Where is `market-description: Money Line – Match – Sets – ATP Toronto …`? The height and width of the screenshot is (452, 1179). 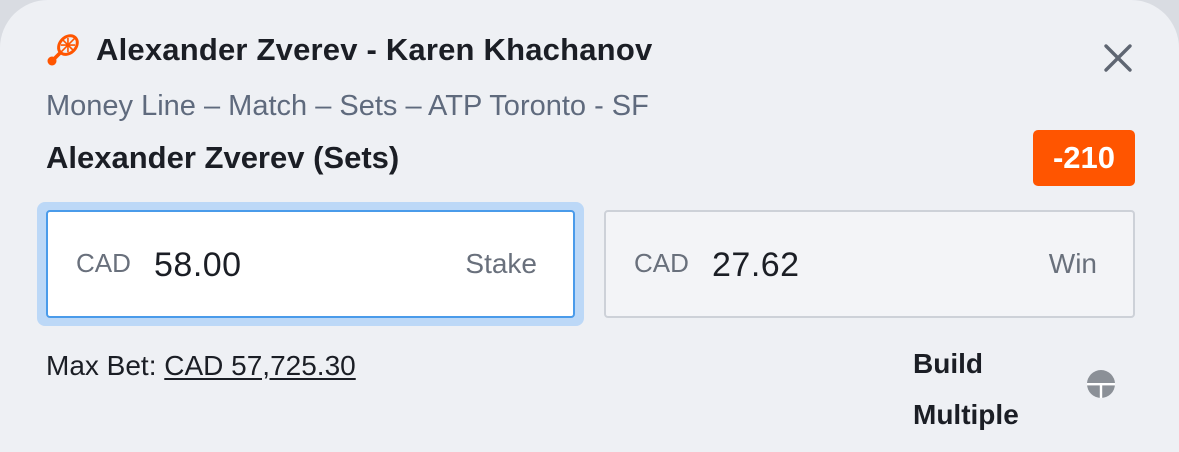 market-description: Money Line – Match – Sets – ATP Toronto … is located at coordinates (347, 106).